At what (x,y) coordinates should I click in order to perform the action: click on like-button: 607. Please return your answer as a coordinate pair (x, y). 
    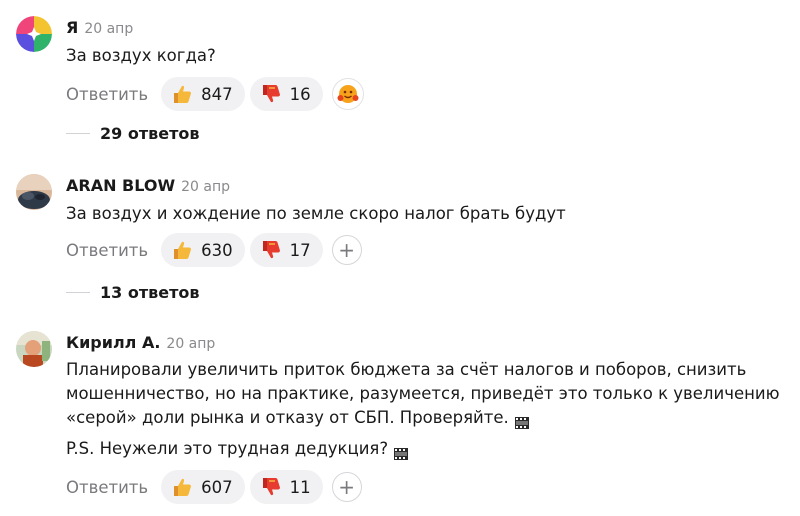
    Looking at the image, I should click on (203, 487).